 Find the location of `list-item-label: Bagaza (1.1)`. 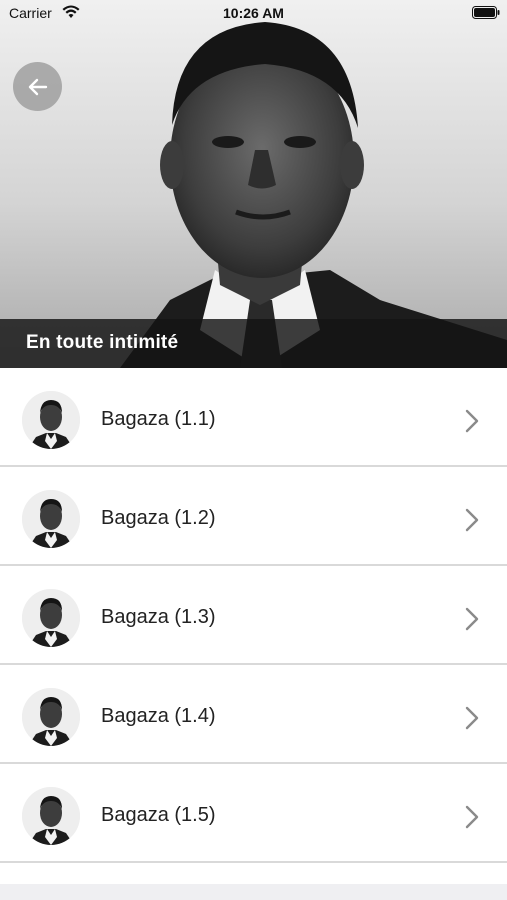

list-item-label: Bagaza (1.1) is located at coordinates (158, 419).